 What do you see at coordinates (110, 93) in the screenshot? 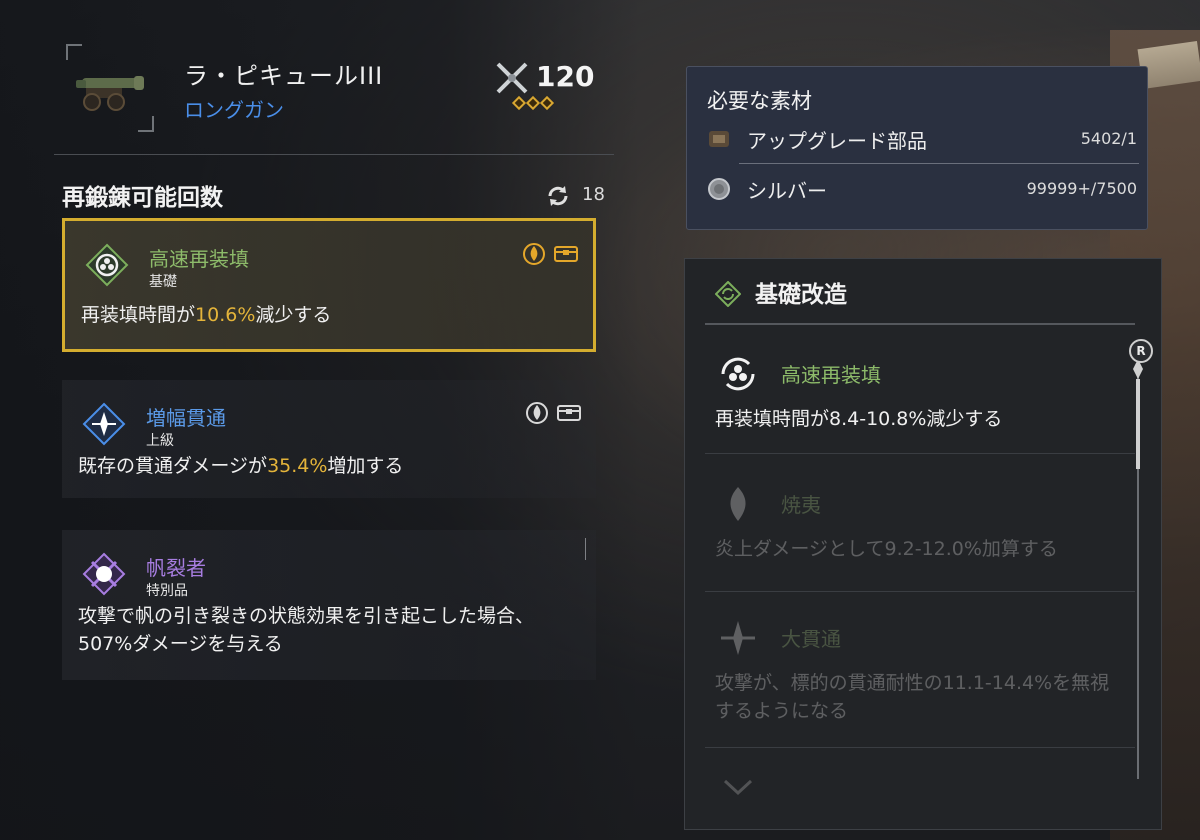
I see `cannon-icon` at bounding box center [110, 93].